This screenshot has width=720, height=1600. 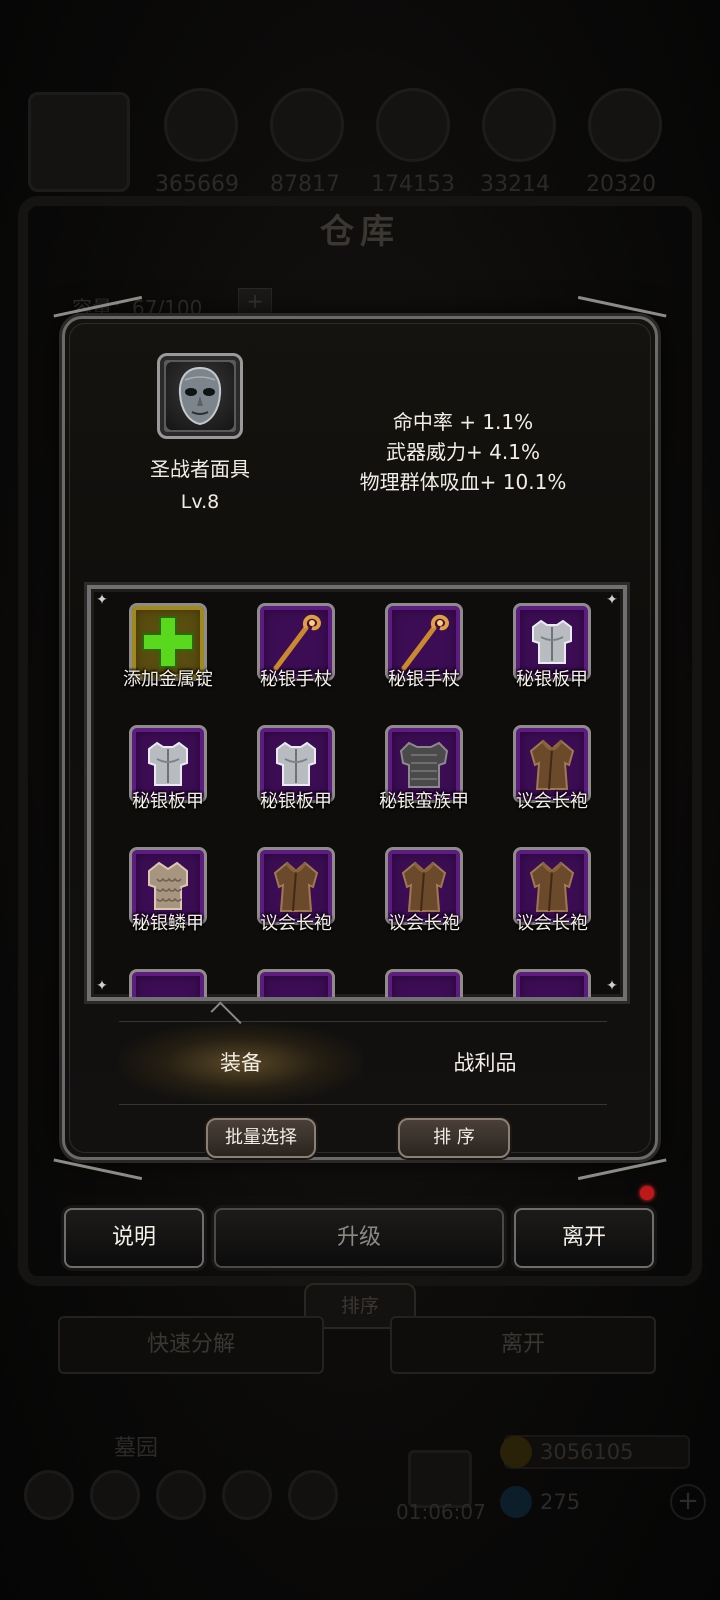 I want to click on gem-value: 275, so click(x=560, y=1502).